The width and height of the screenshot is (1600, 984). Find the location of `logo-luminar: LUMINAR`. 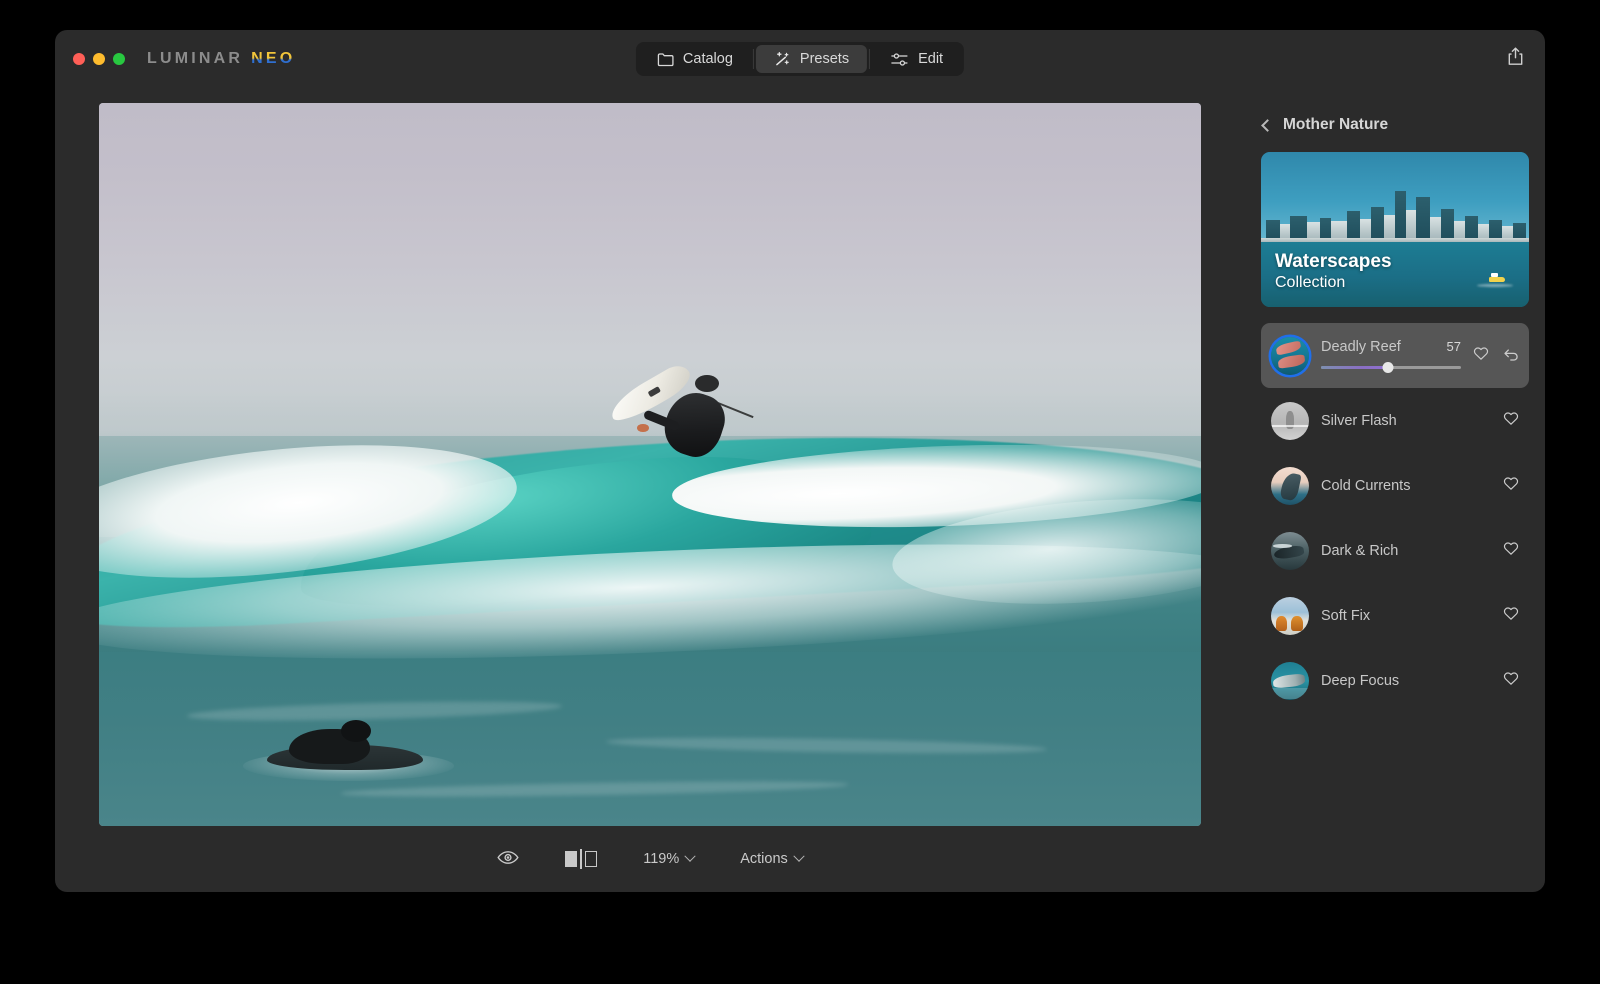

logo-luminar: LUMINAR is located at coordinates (195, 58).